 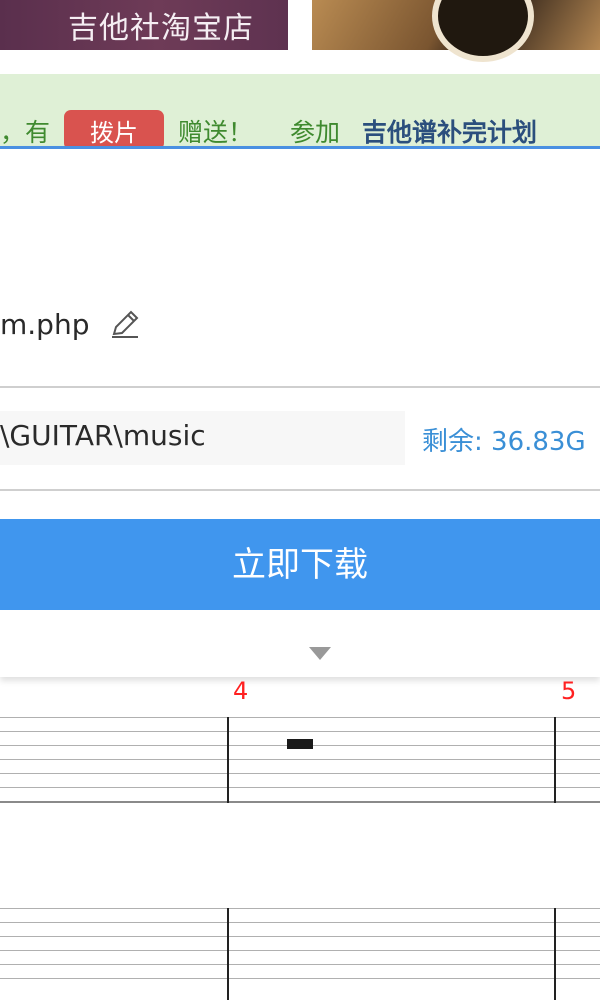 What do you see at coordinates (161, 28) in the screenshot?
I see `shop-banner-label: 吉他社淘宝店` at bounding box center [161, 28].